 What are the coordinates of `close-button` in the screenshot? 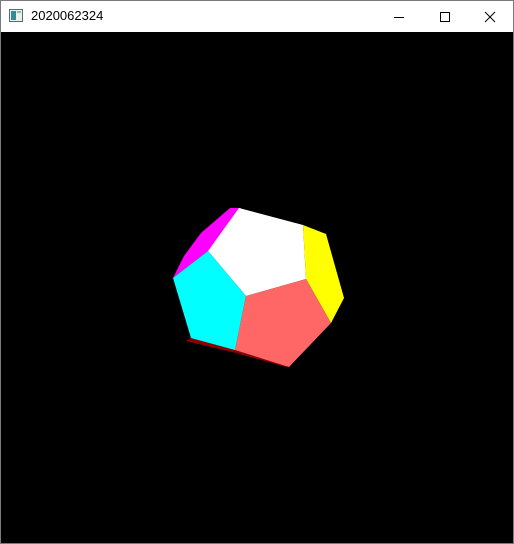 It's located at (490, 16).